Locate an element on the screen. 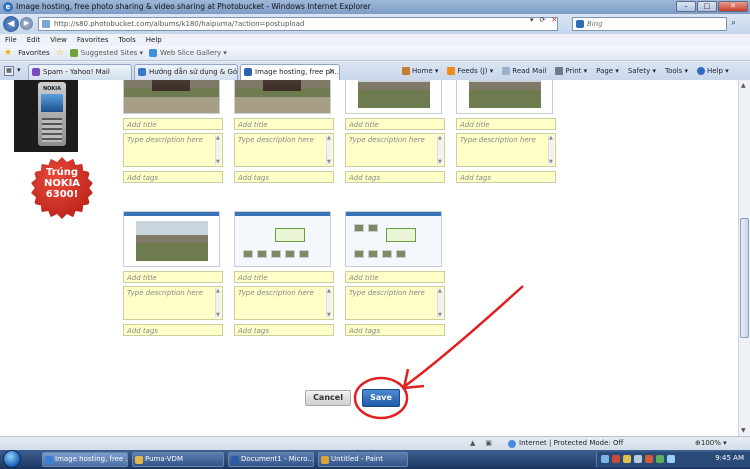  menu-favorites: Favorites is located at coordinates (93, 40).